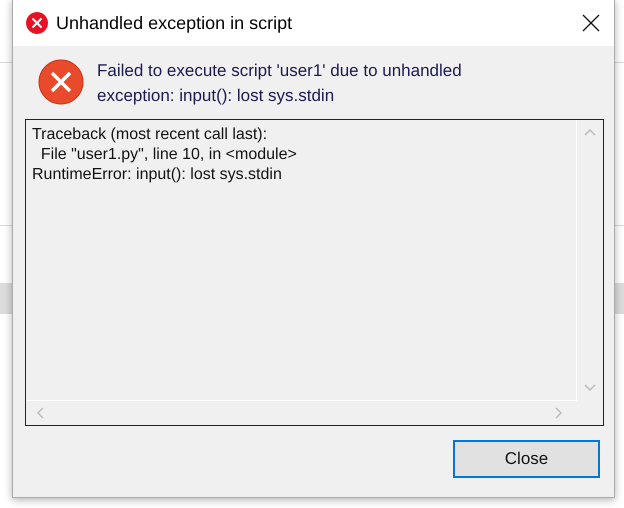  I want to click on chevron-right-icon, so click(559, 413).